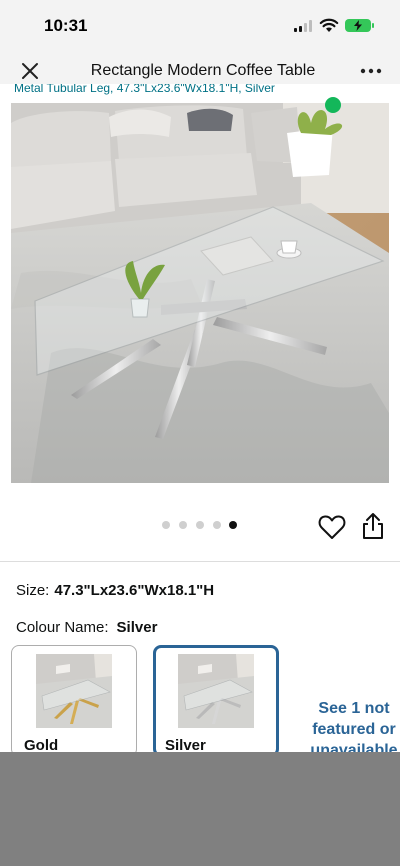  I want to click on battery-charging-icon, so click(358, 25).